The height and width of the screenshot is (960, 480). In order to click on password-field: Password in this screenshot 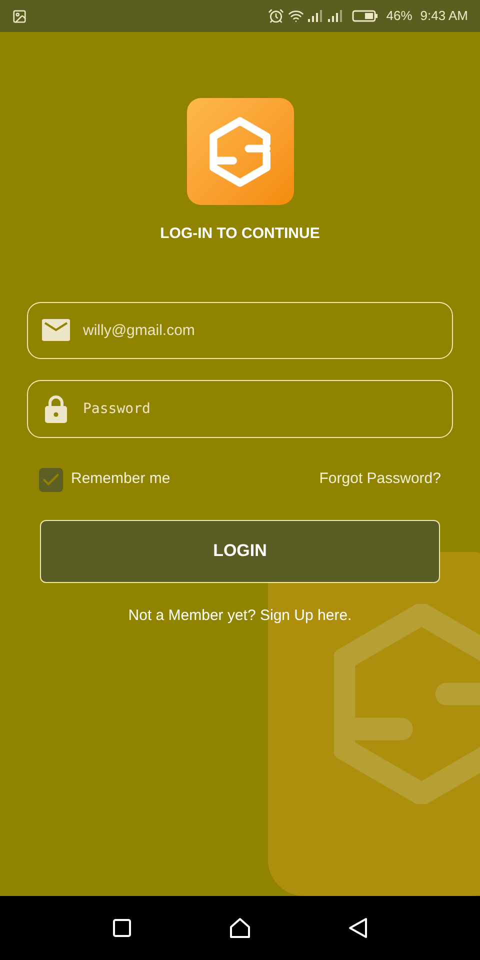, I will do `click(240, 409)`.